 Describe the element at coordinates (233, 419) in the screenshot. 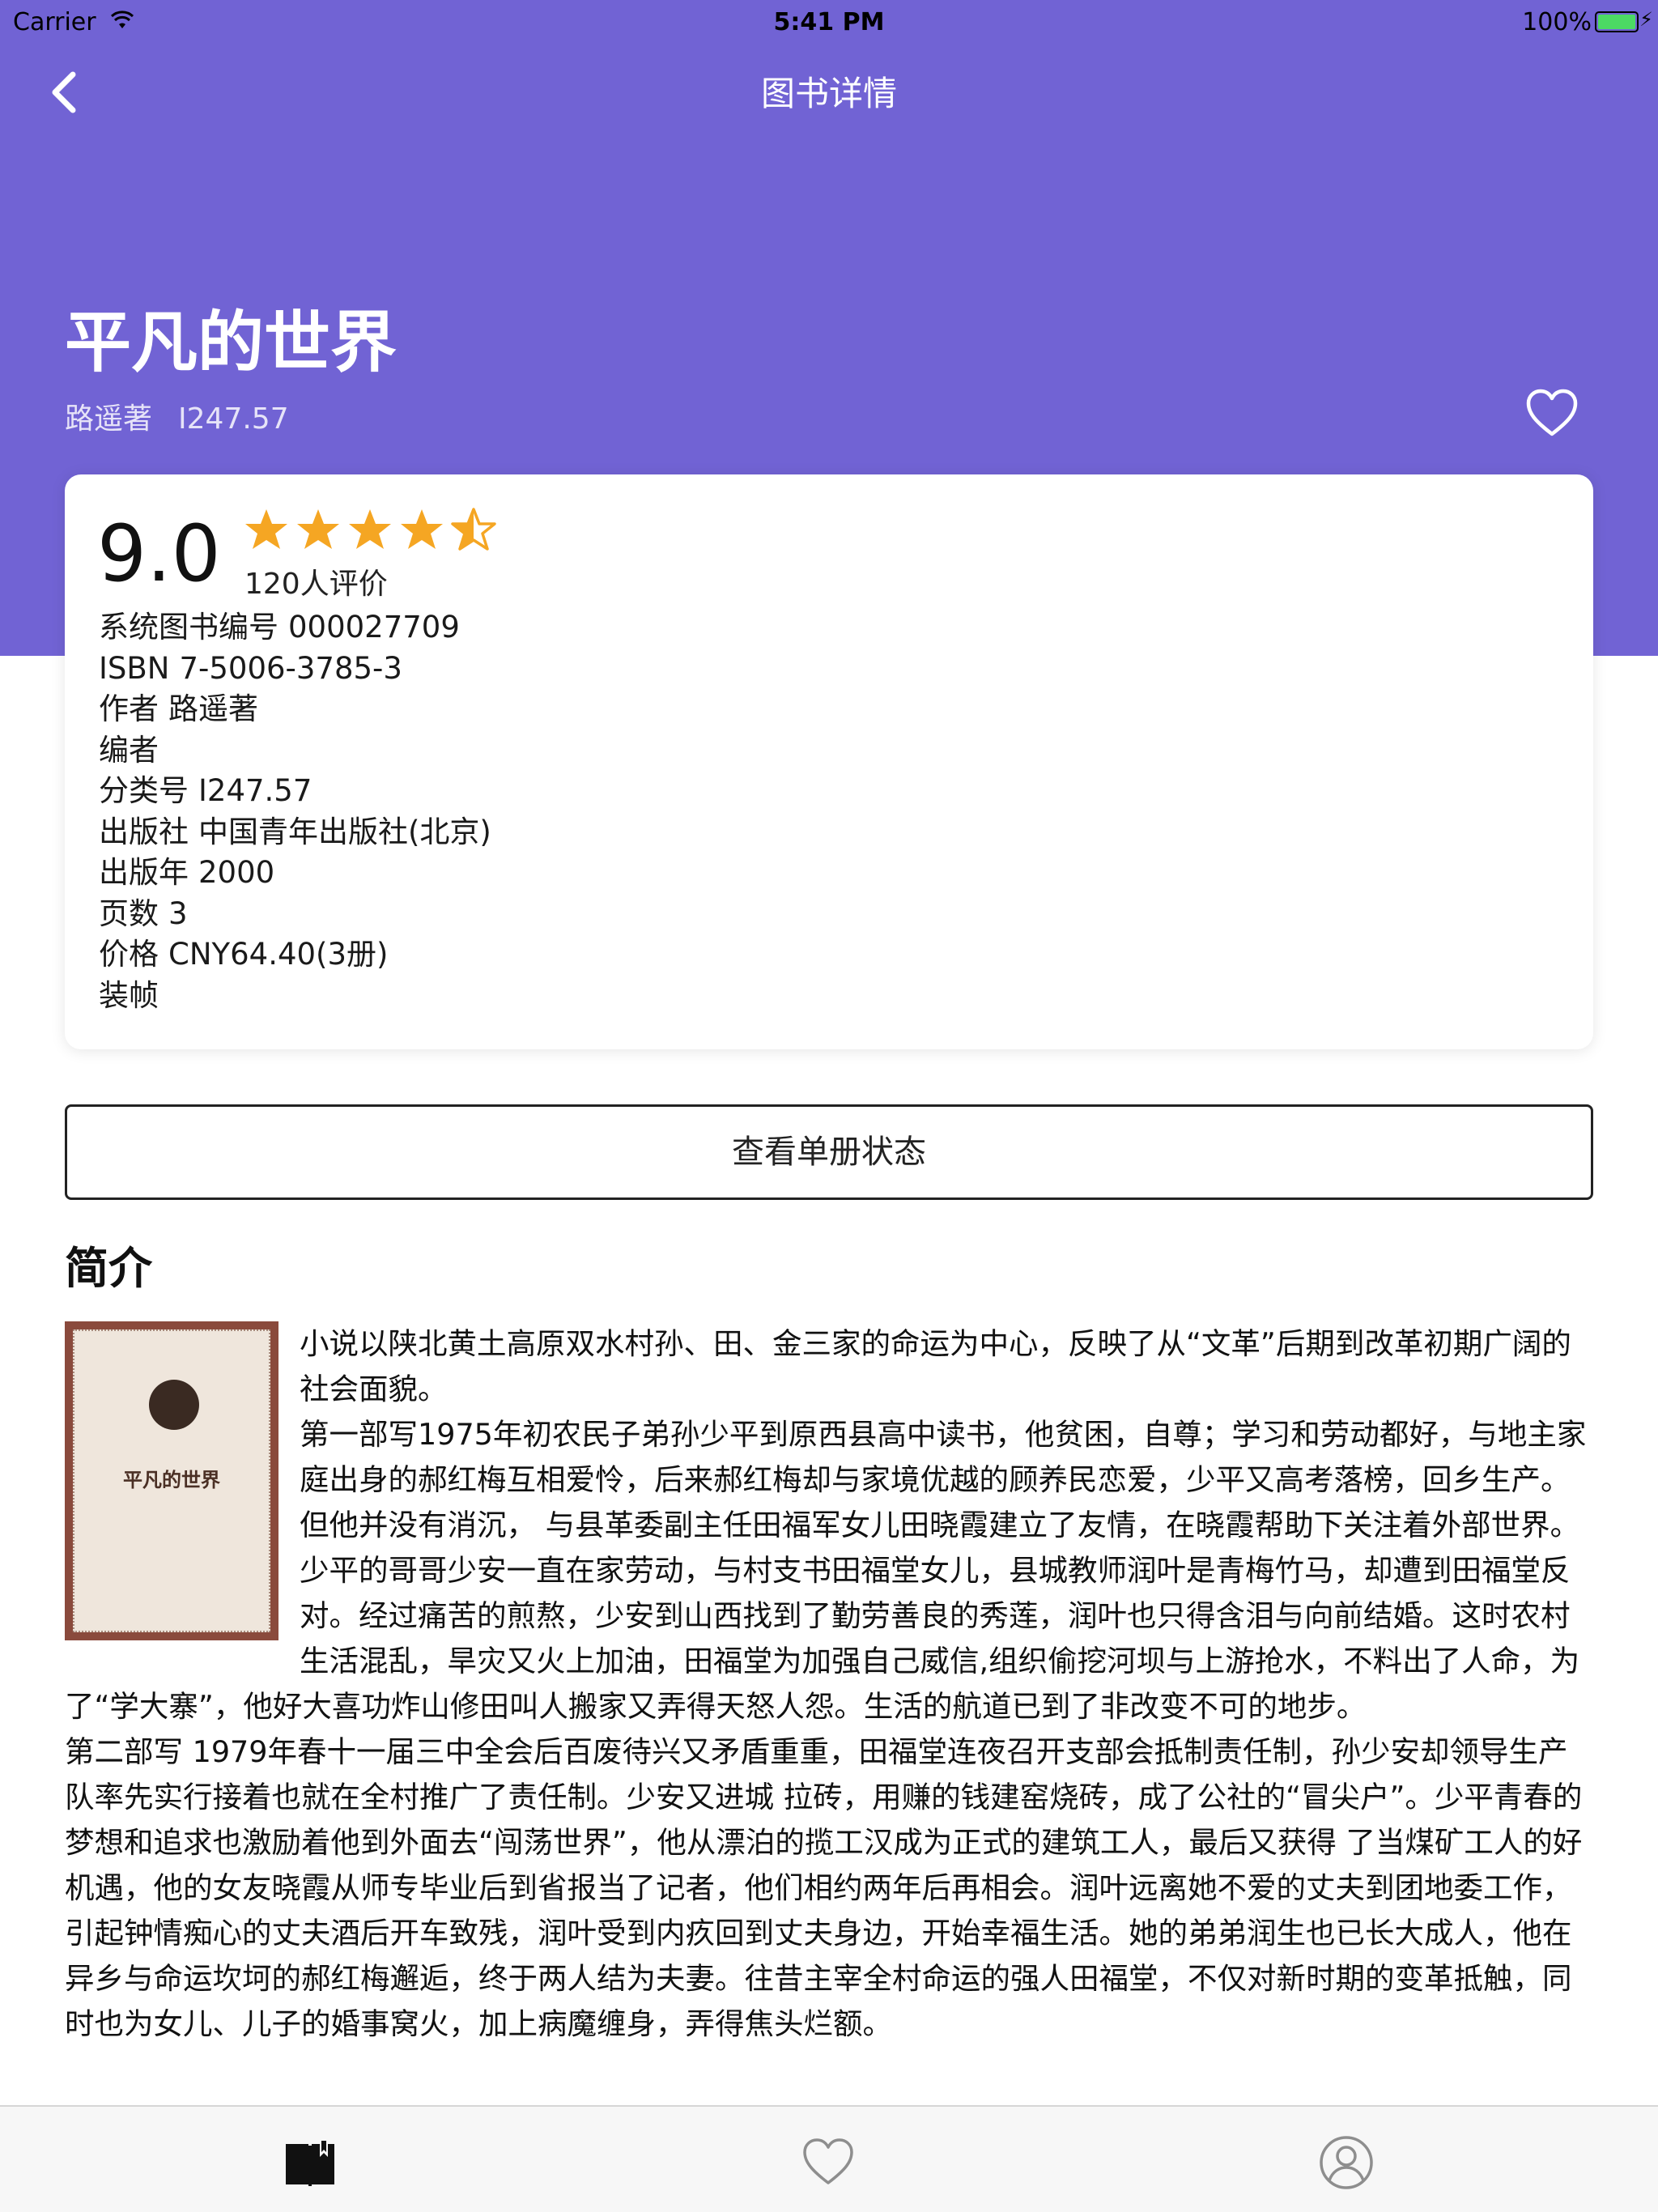

I see `book-call-number: I247.57` at that location.